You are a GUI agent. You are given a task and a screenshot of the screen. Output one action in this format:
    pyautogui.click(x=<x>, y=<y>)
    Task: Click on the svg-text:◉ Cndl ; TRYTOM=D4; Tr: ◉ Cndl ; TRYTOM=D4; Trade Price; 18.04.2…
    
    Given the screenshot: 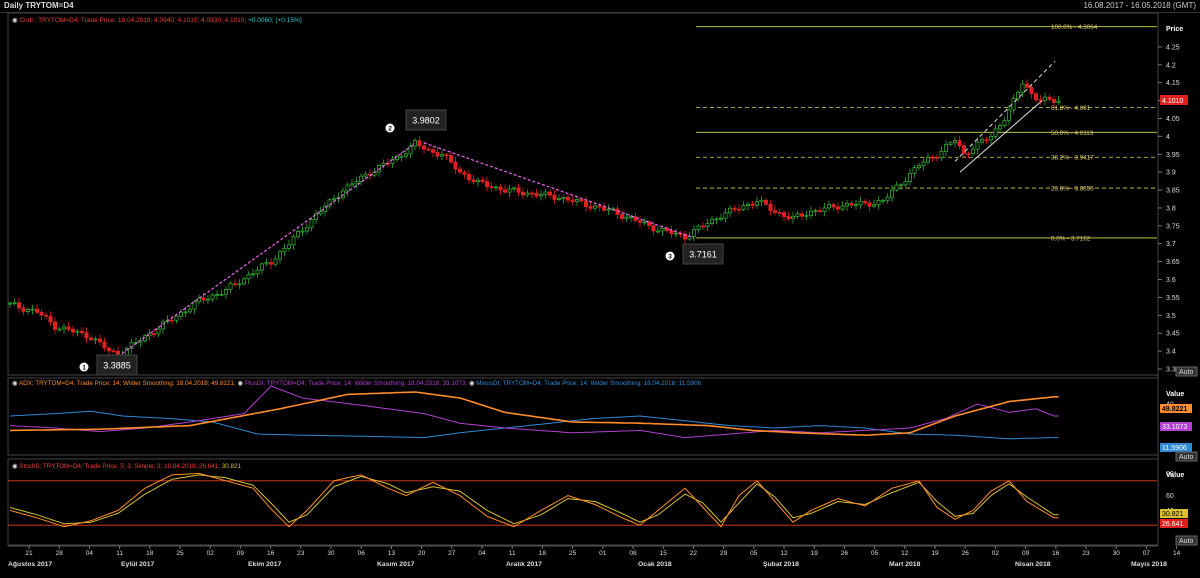 What is the action you would take?
    pyautogui.click(x=157, y=20)
    